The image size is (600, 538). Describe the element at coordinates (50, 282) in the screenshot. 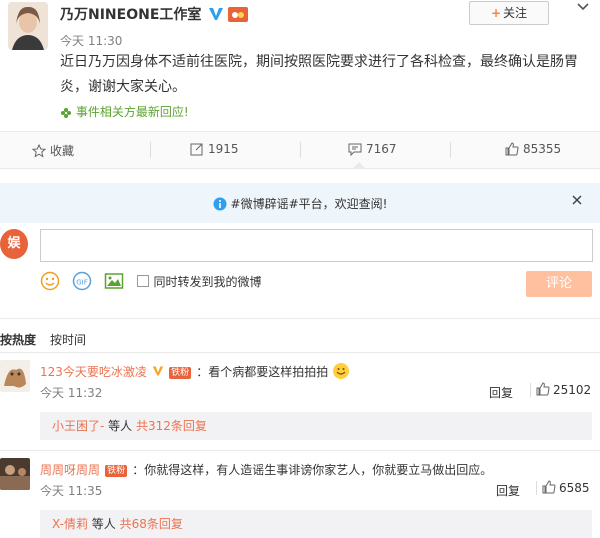

I see `emoji-icon` at that location.